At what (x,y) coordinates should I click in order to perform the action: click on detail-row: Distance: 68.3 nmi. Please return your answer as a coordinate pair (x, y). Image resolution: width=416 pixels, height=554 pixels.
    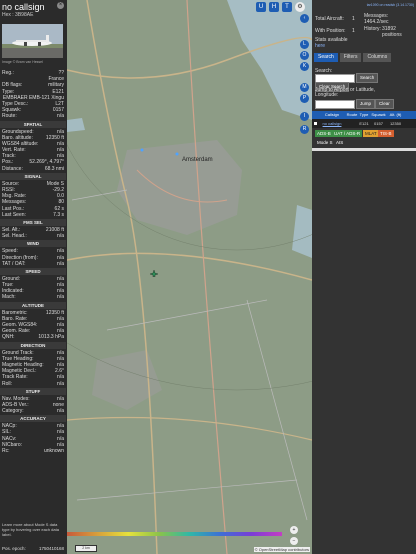
    Looking at the image, I should click on (33, 169).